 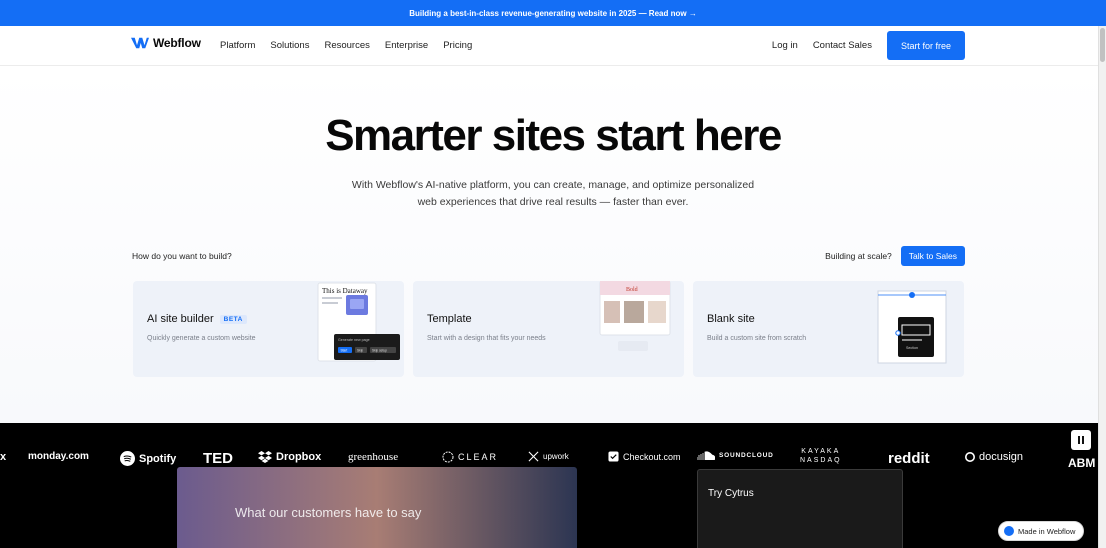 What do you see at coordinates (180, 319) in the screenshot?
I see `card-title-text: AI site builder` at bounding box center [180, 319].